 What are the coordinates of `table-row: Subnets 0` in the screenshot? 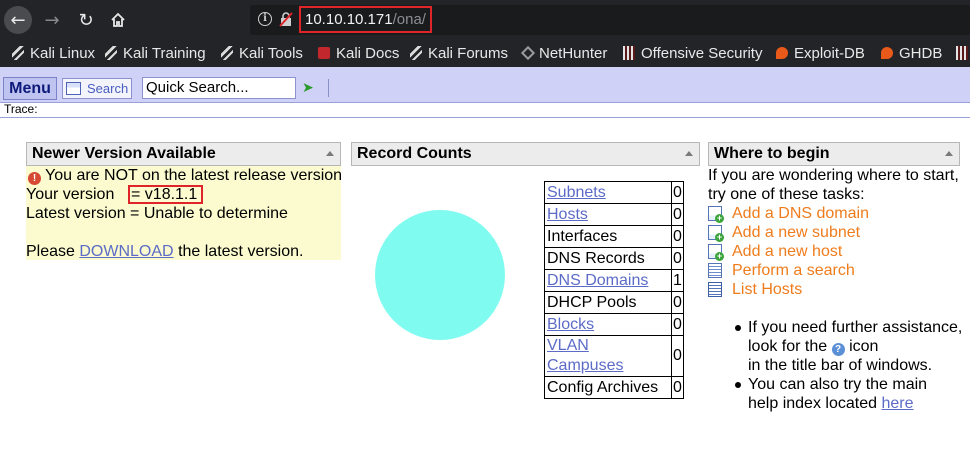 It's located at (614, 192).